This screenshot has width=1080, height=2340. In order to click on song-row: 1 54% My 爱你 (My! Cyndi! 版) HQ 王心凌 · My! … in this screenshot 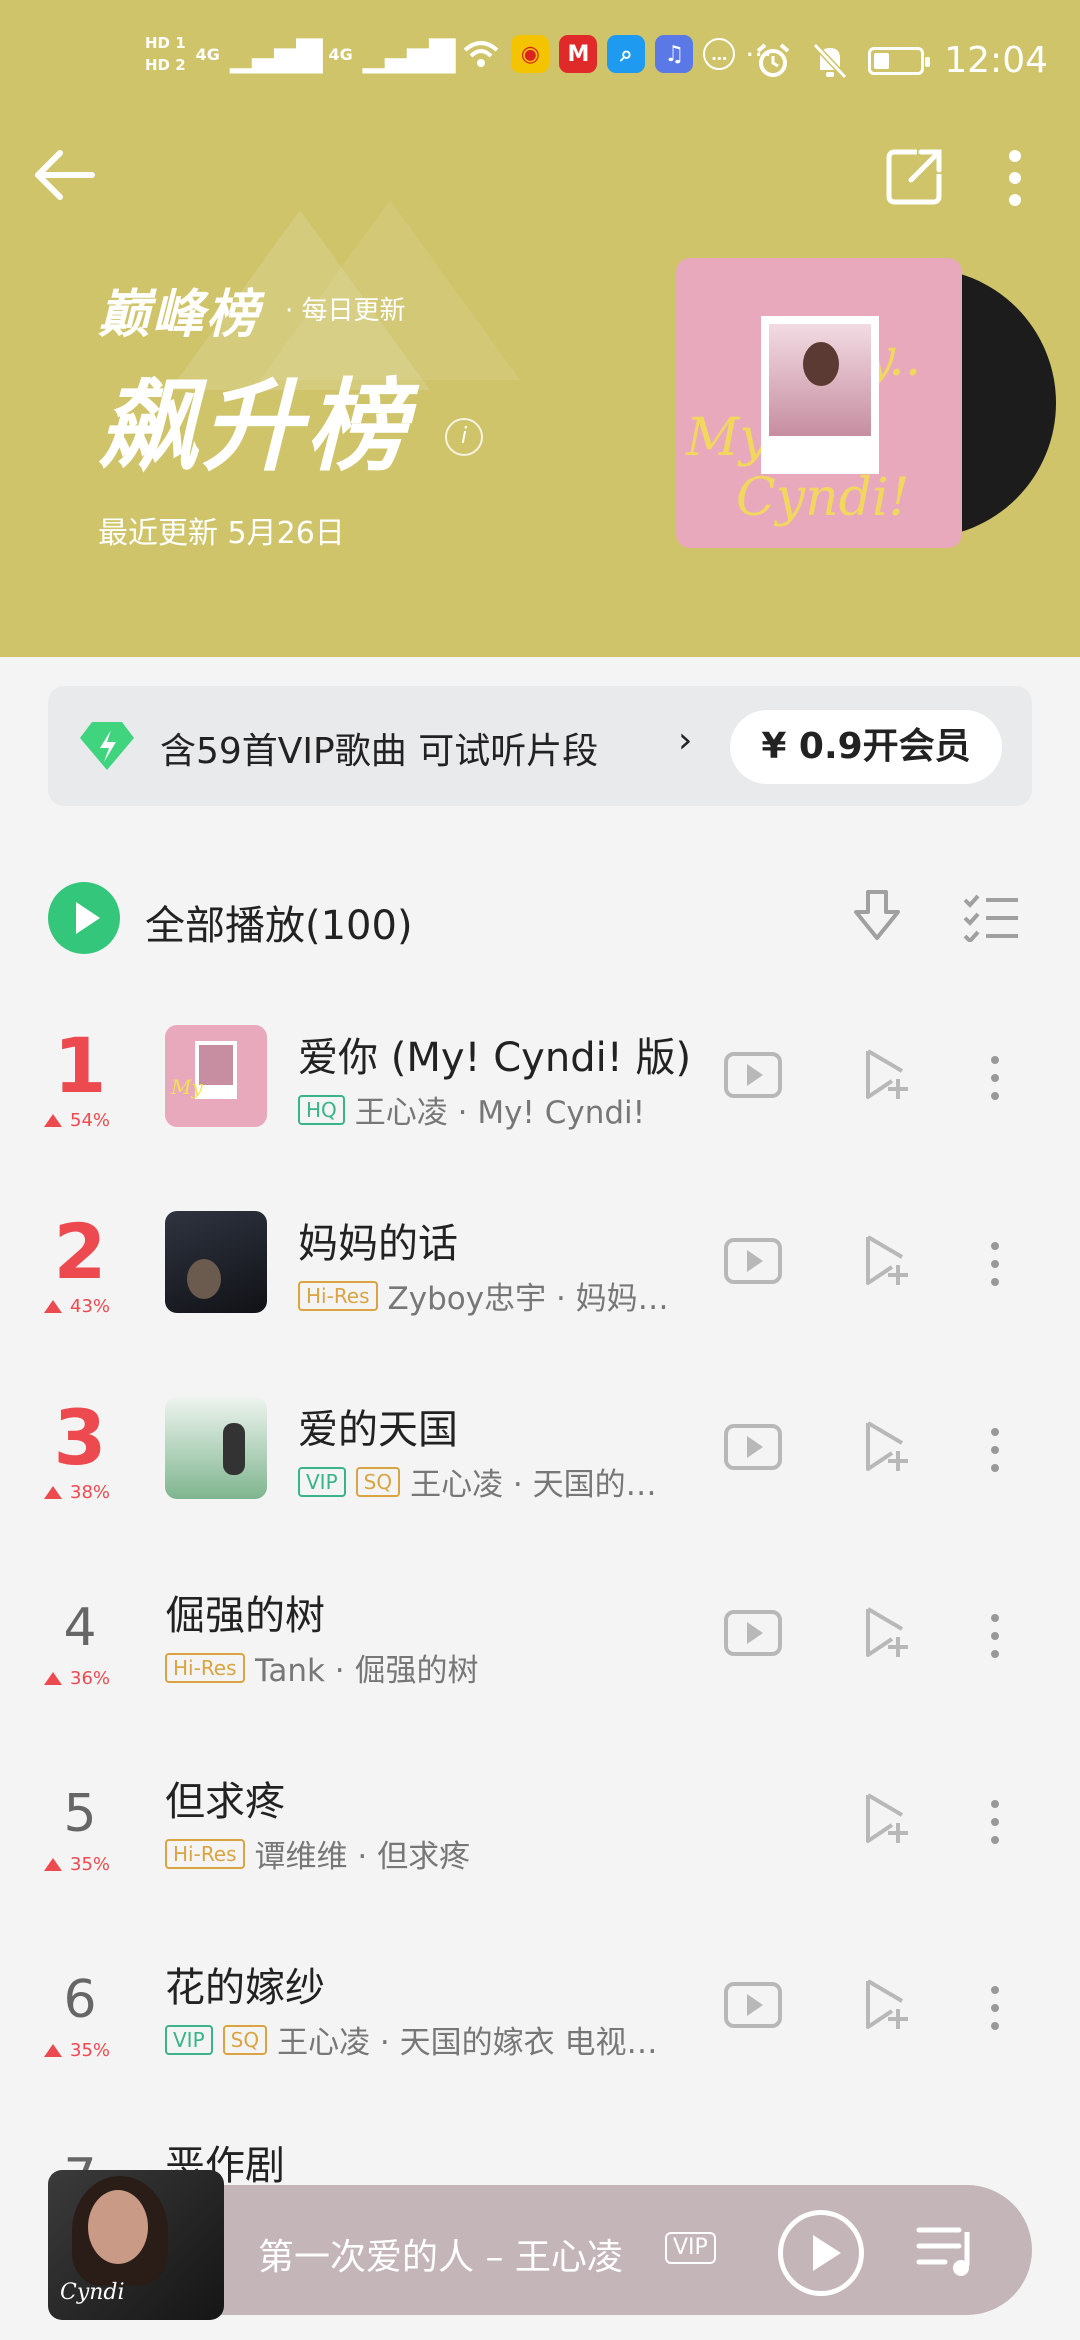, I will do `click(540, 1098)`.